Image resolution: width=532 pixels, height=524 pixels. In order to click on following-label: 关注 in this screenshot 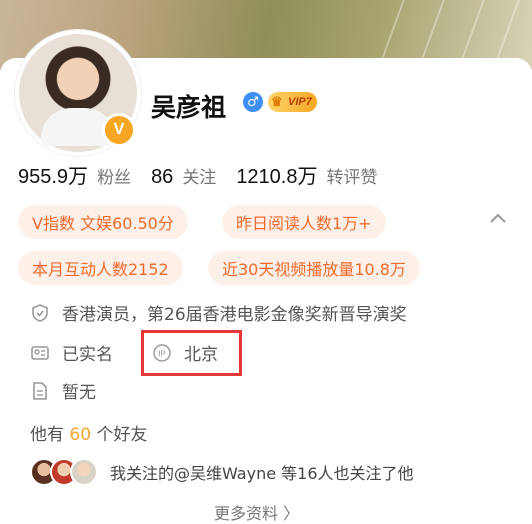, I will do `click(199, 175)`.